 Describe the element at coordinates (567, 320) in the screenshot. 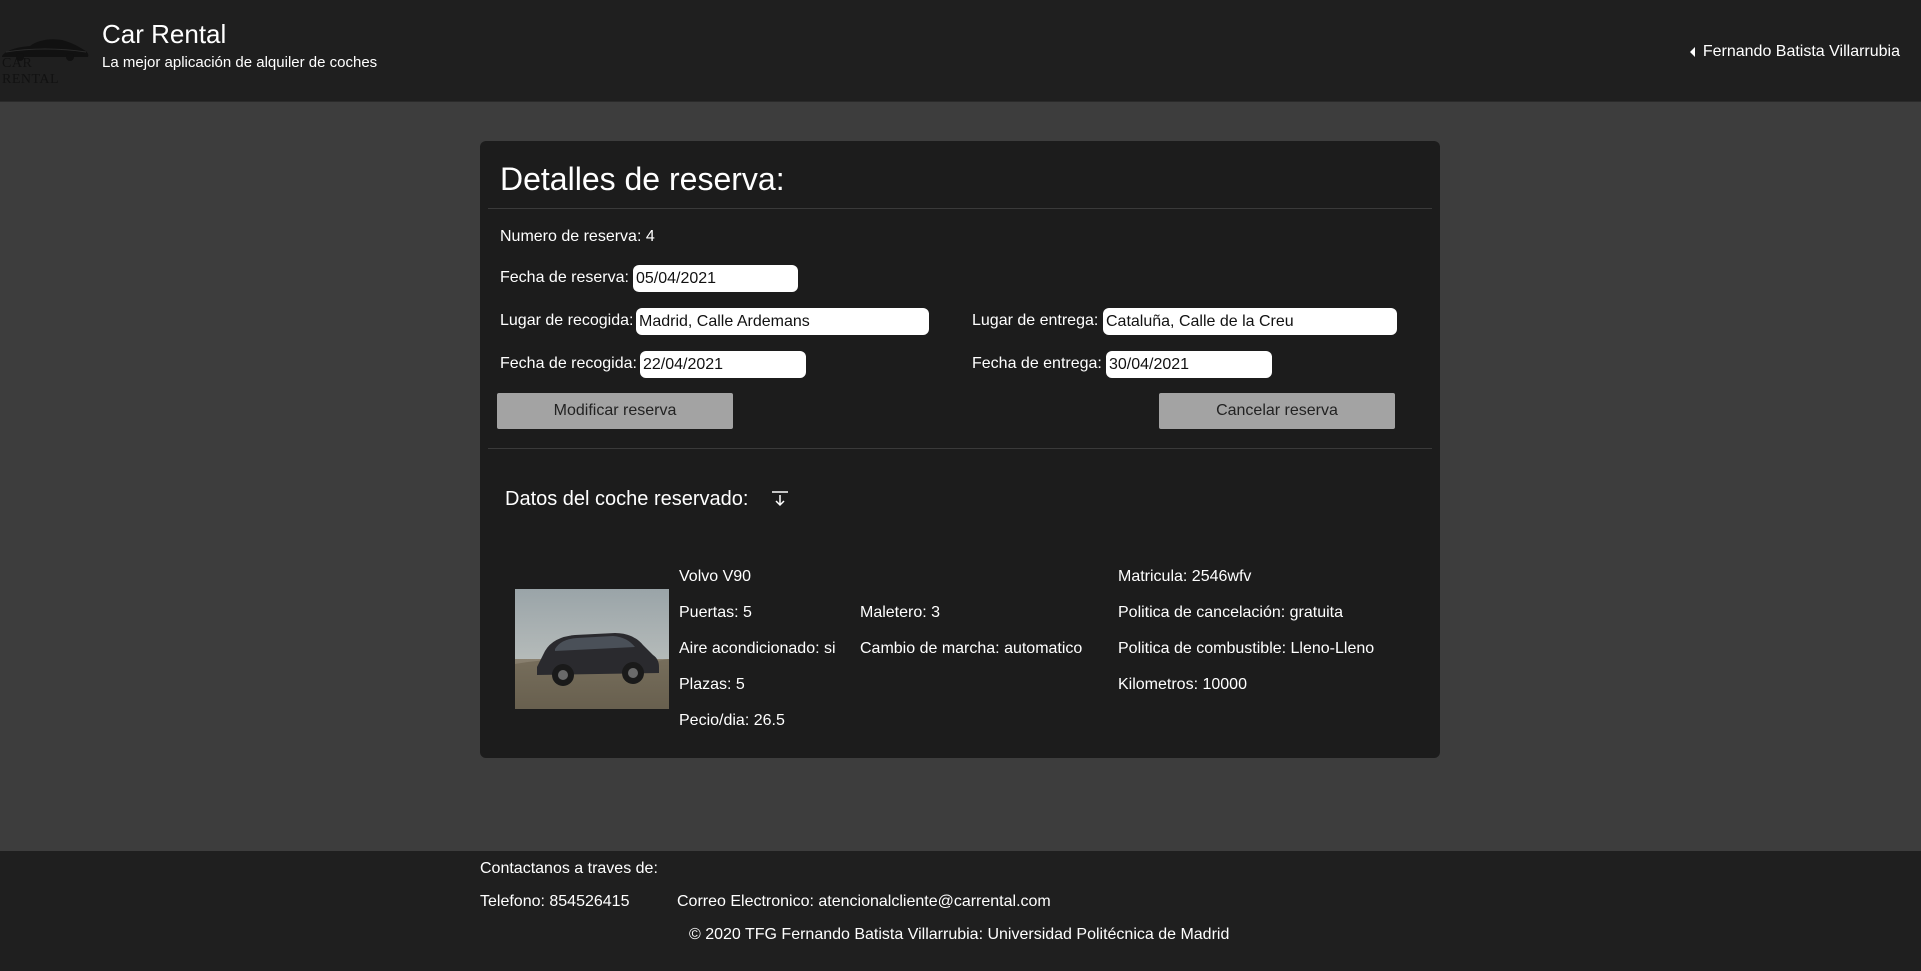

I see `pickup-place-label: Lugar de recogida:` at that location.